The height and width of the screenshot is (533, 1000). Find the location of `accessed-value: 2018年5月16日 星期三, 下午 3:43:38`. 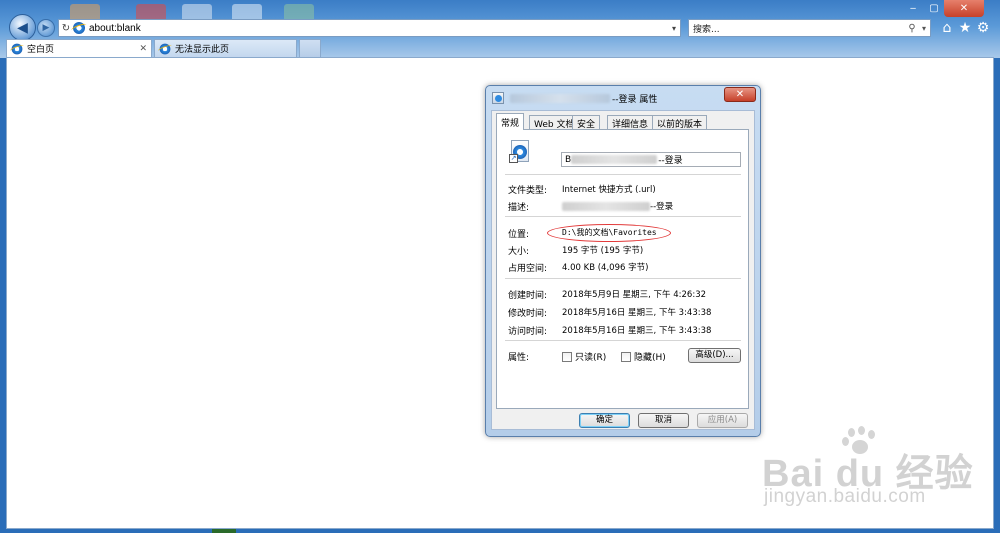

accessed-value: 2018年5月16日 星期三, 下午 3:43:38 is located at coordinates (637, 331).